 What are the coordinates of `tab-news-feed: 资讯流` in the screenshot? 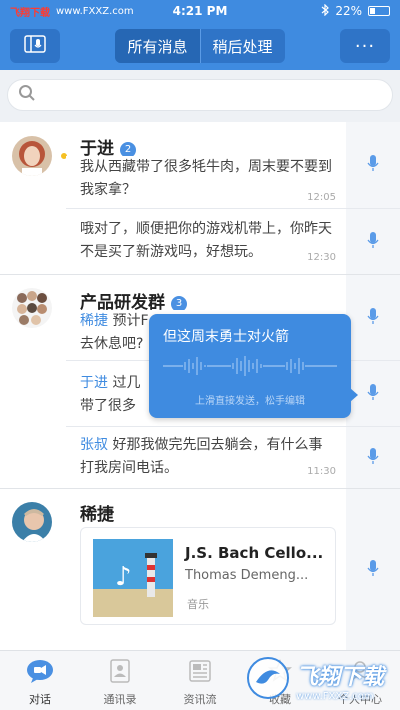 It's located at (200, 680).